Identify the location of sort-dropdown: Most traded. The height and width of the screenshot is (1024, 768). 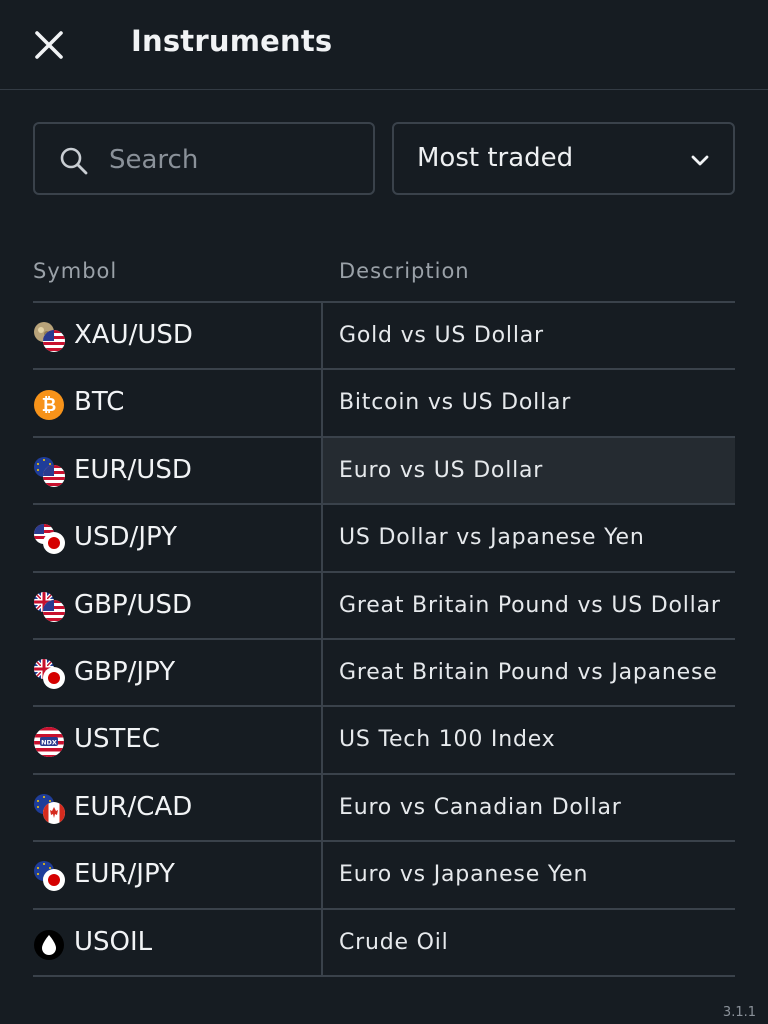
(563, 158).